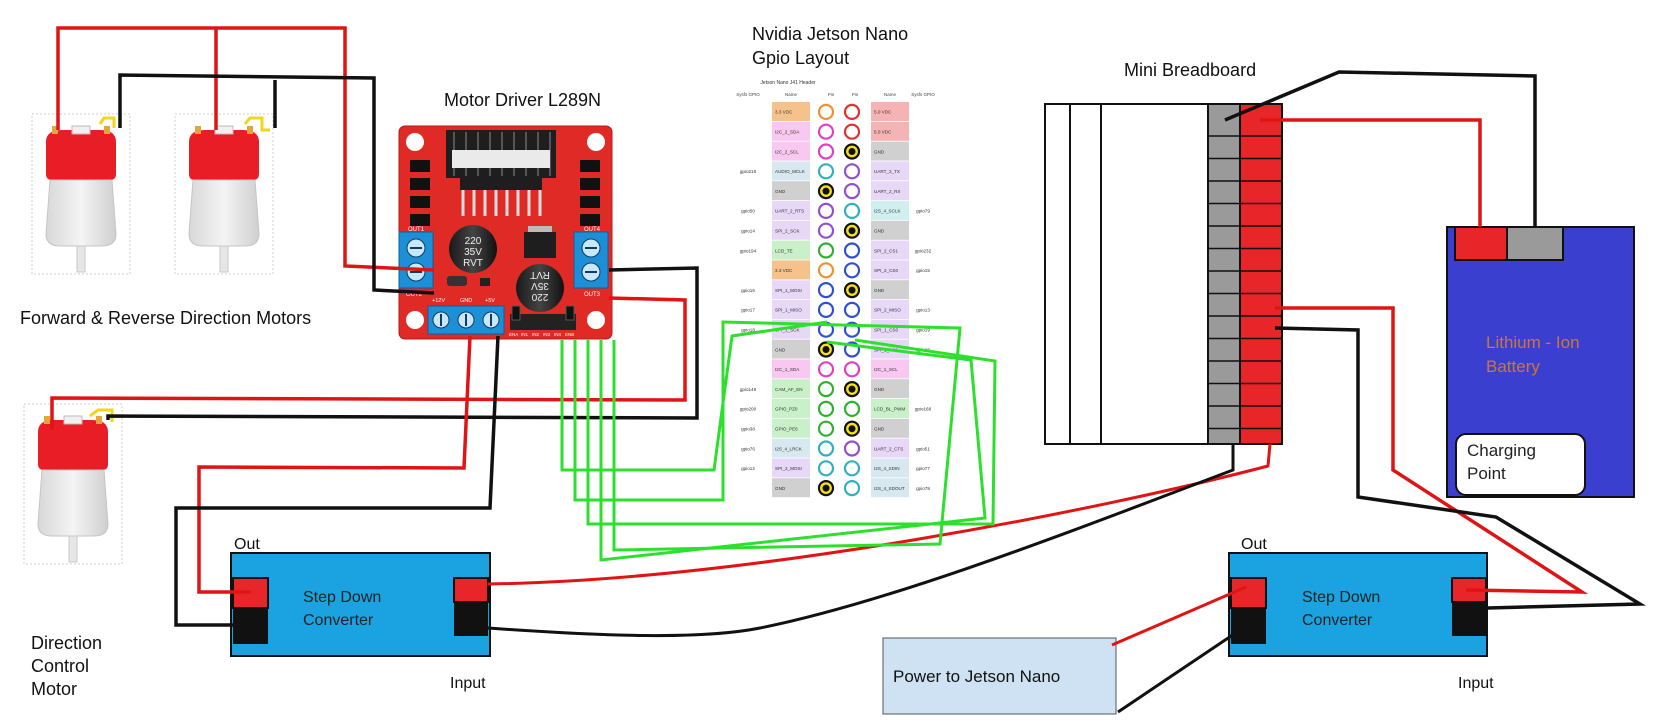  What do you see at coordinates (886, 369) in the screenshot?
I see `gpio-label: I2C_1_SCL` at bounding box center [886, 369].